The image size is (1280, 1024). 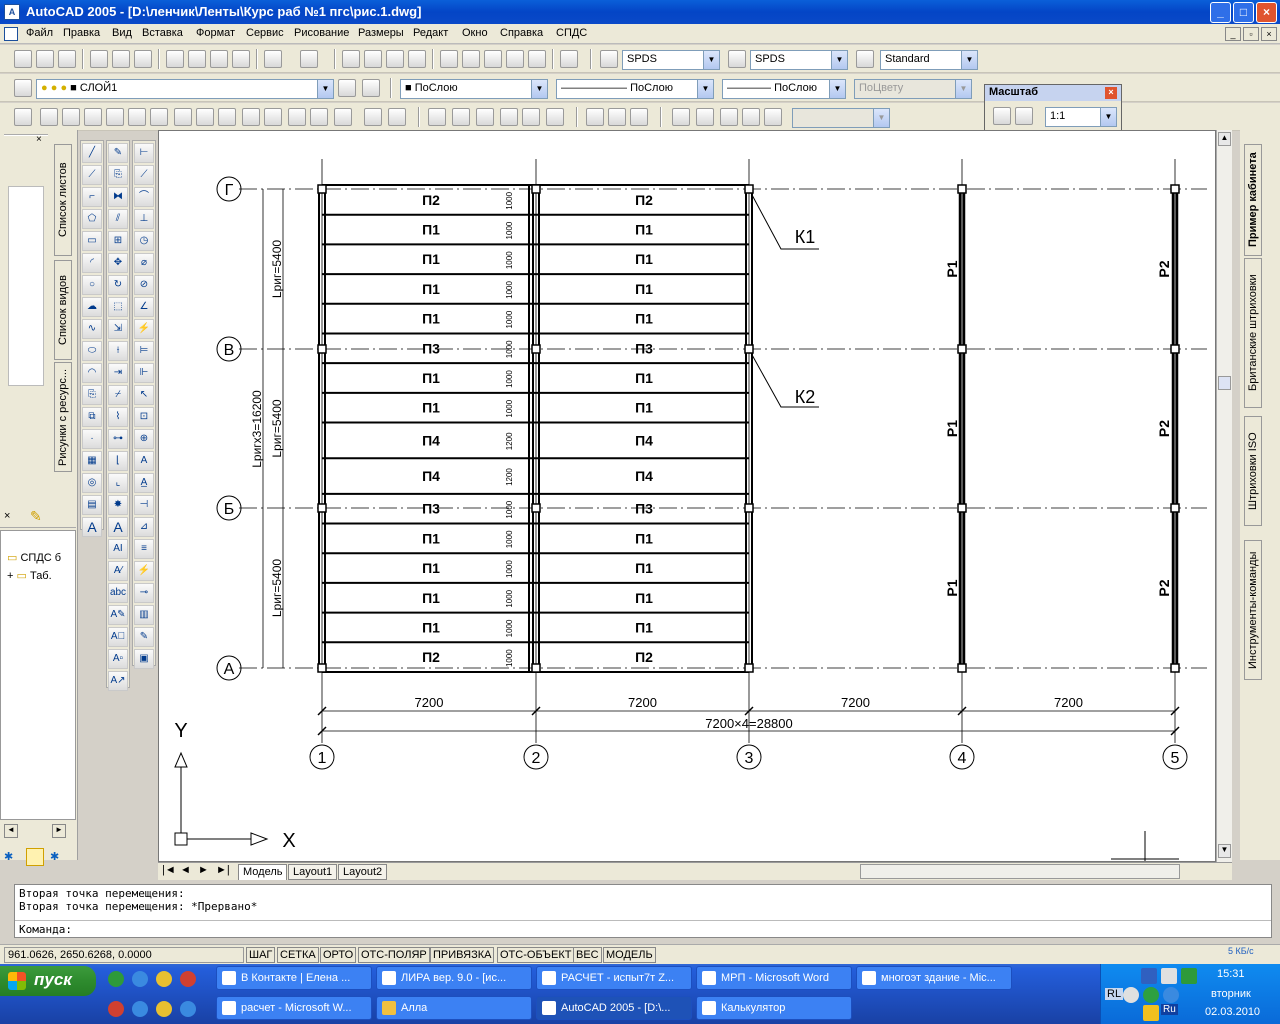 What do you see at coordinates (144, 505) in the screenshot?
I see `dim-update-icon: ⊣` at bounding box center [144, 505].